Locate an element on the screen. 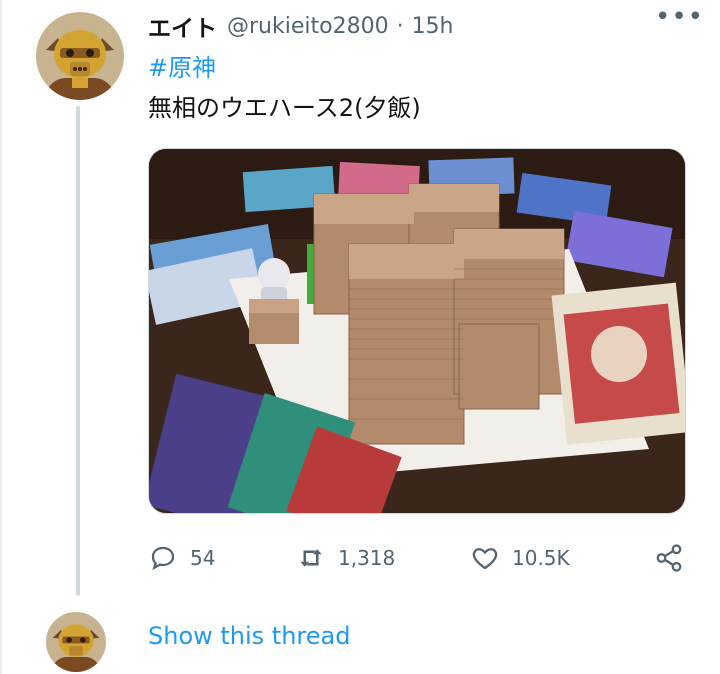  tweet-header: エイト @rukieito2800 · 15h is located at coordinates (419, 26).